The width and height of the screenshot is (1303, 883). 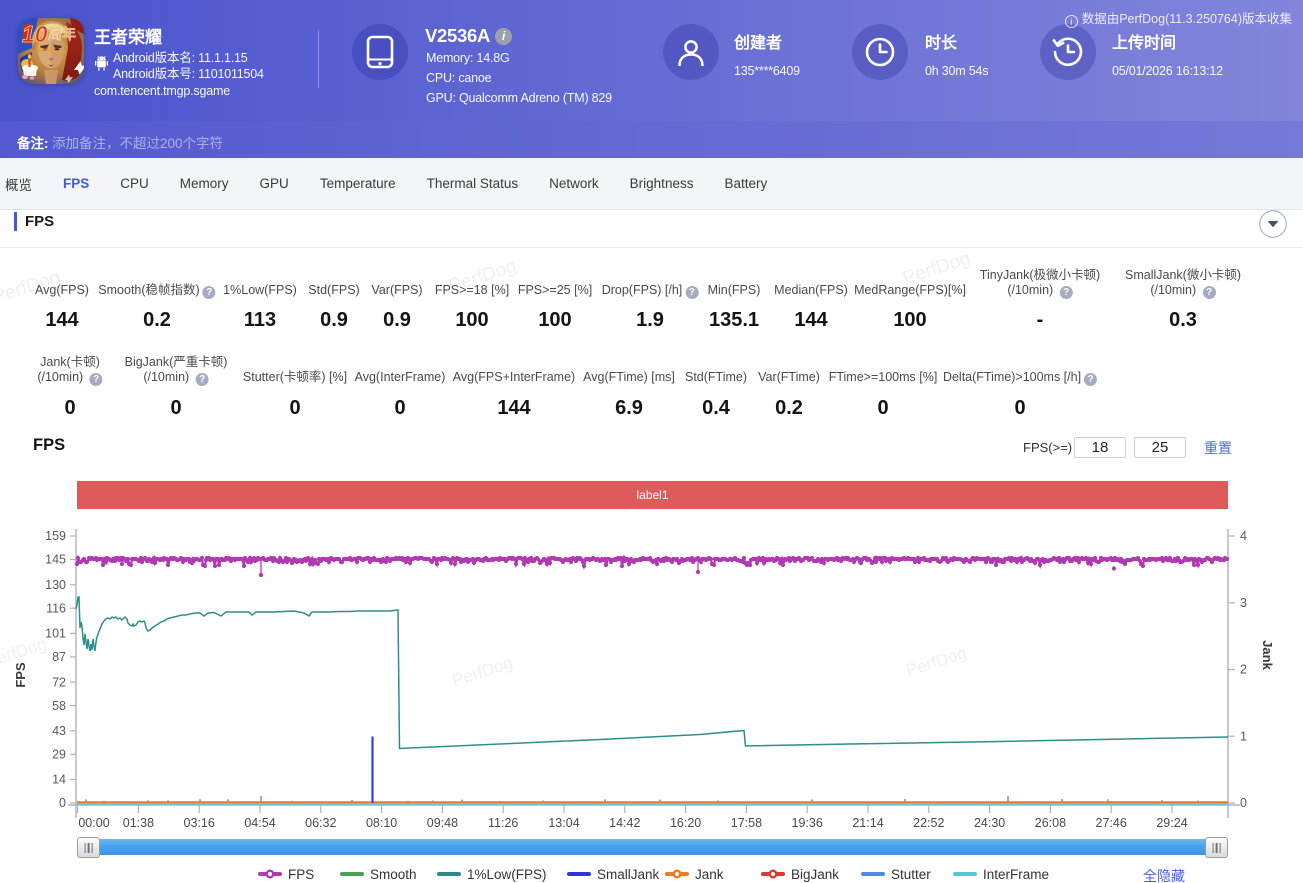 What do you see at coordinates (1111, 823) in the screenshot?
I see `svg-text: 27:46` at bounding box center [1111, 823].